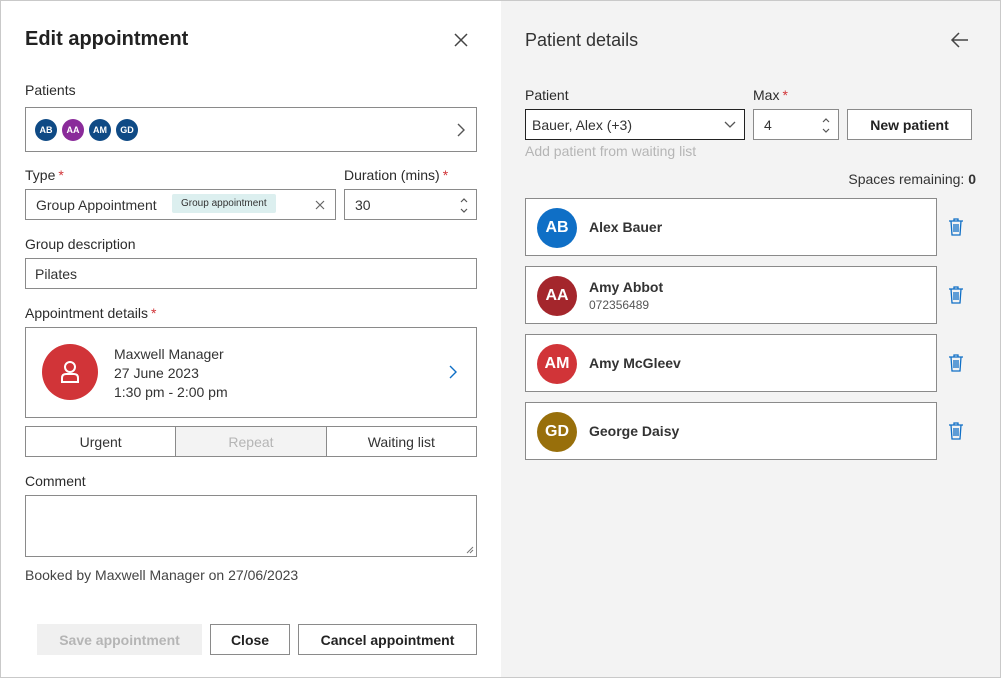  What do you see at coordinates (582, 40) in the screenshot?
I see `patient-details-title: Patient details` at bounding box center [582, 40].